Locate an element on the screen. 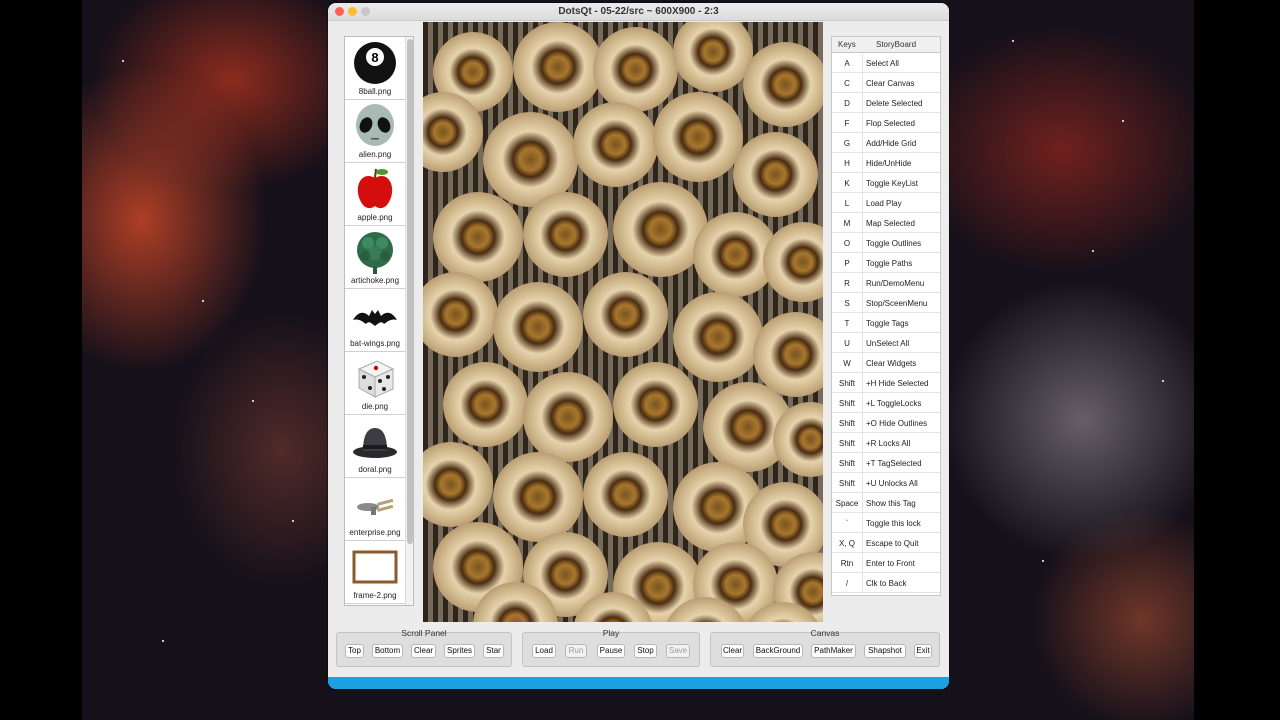  sprite-label: apple.png is located at coordinates (375, 217).